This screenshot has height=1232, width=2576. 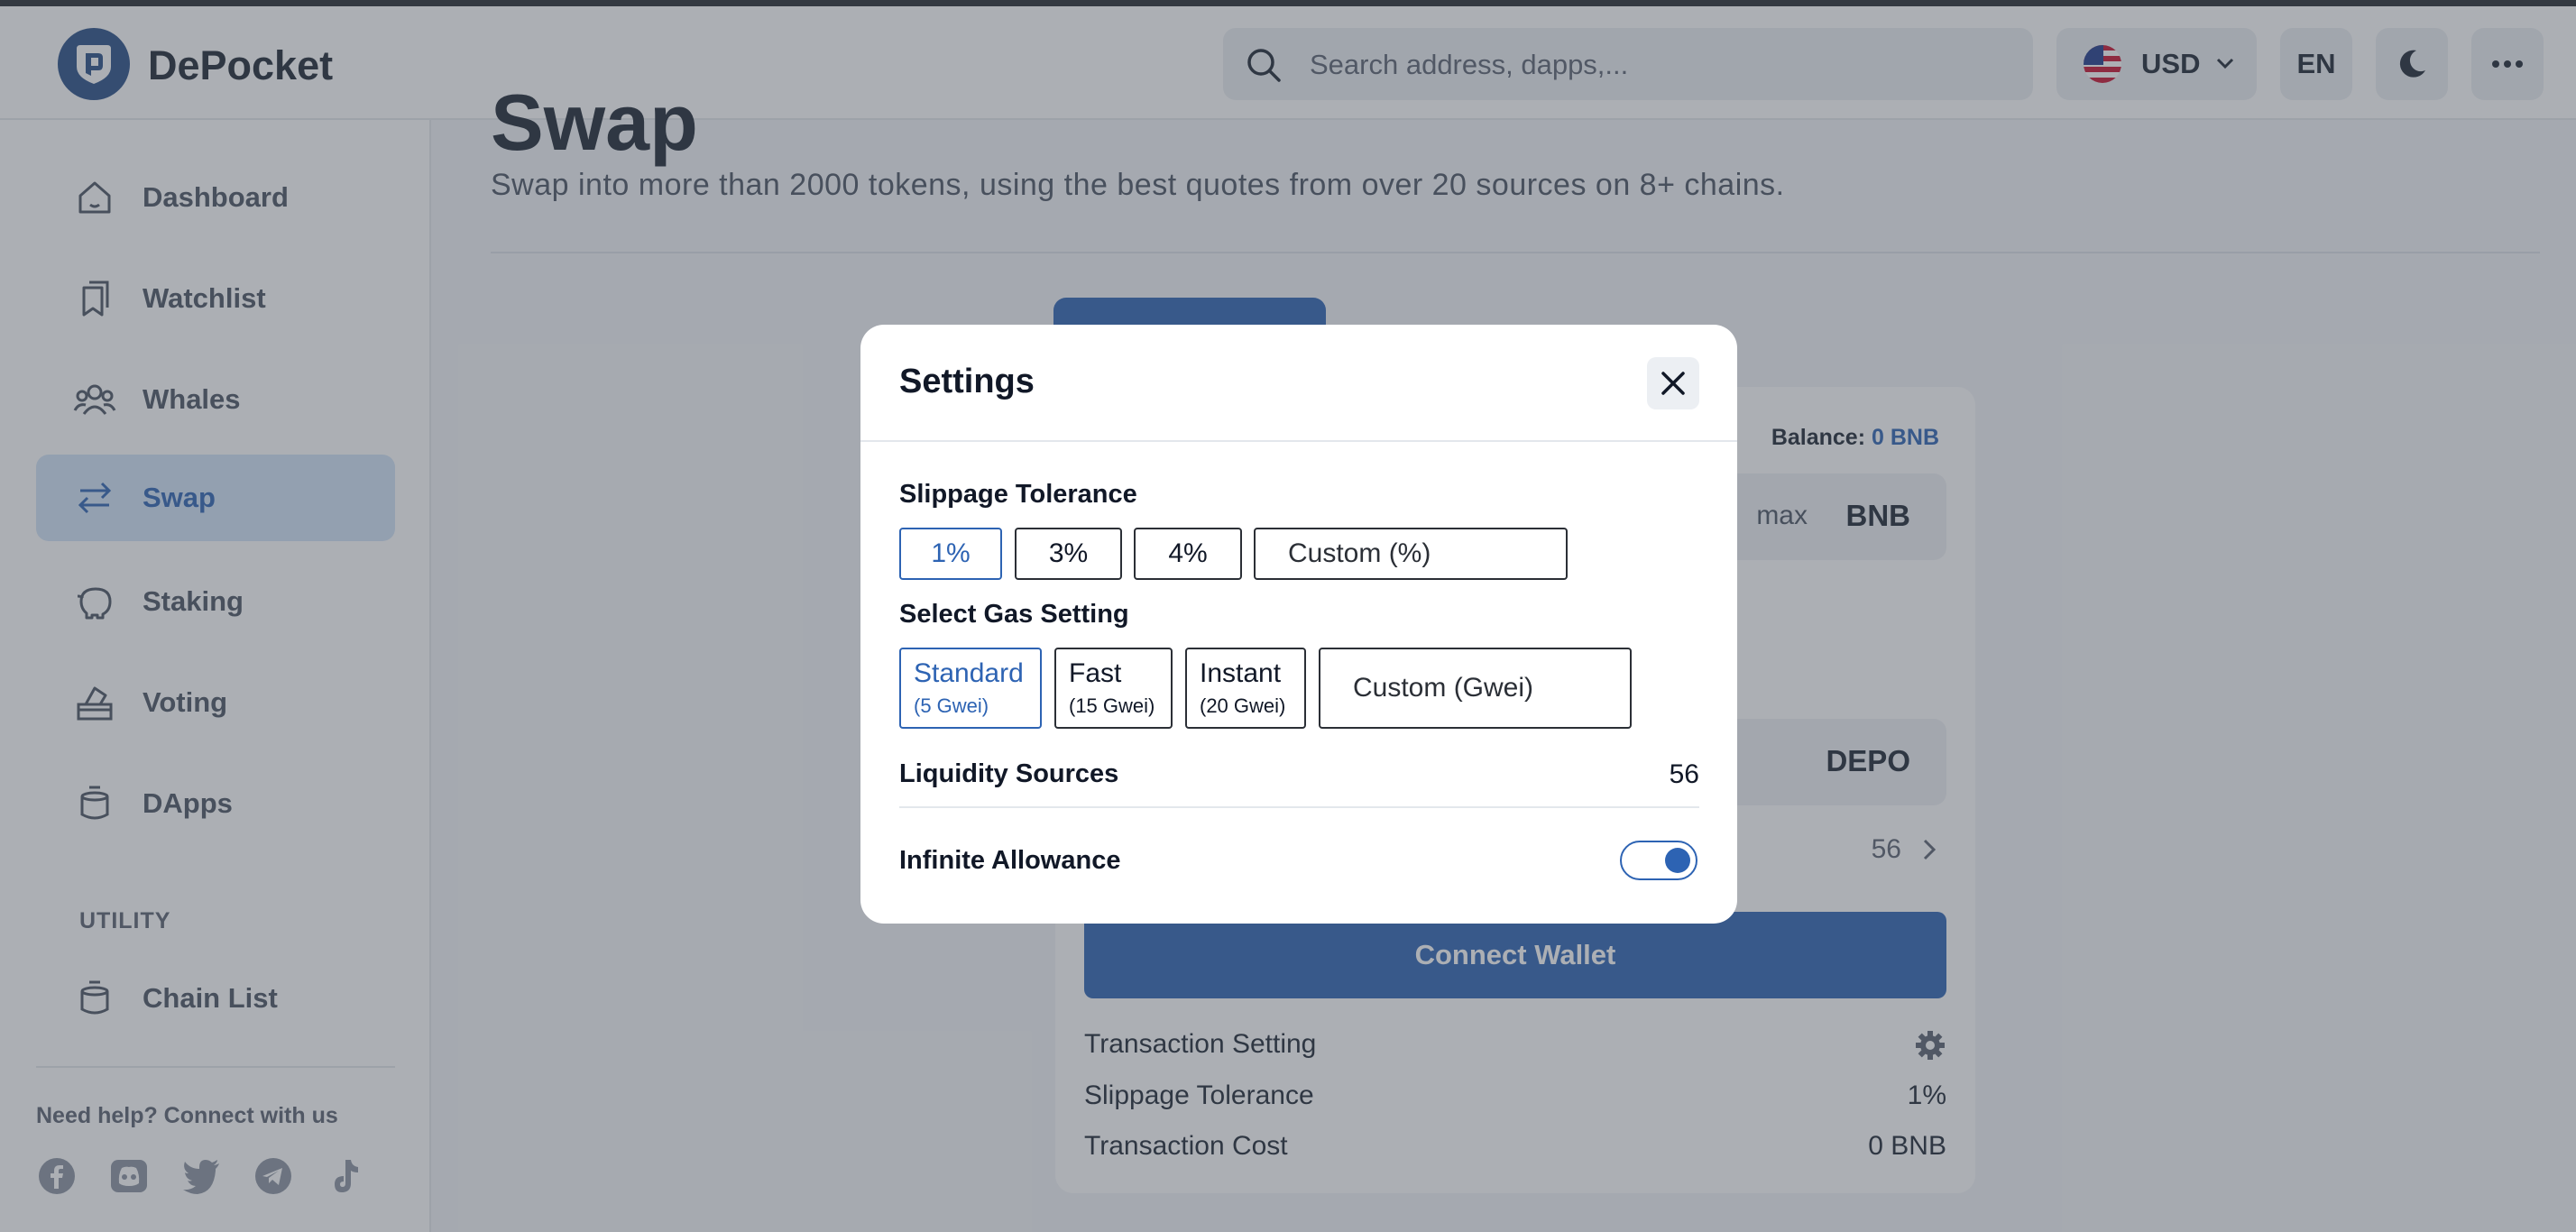 What do you see at coordinates (951, 554) in the screenshot?
I see `slippage-option-1: 1%` at bounding box center [951, 554].